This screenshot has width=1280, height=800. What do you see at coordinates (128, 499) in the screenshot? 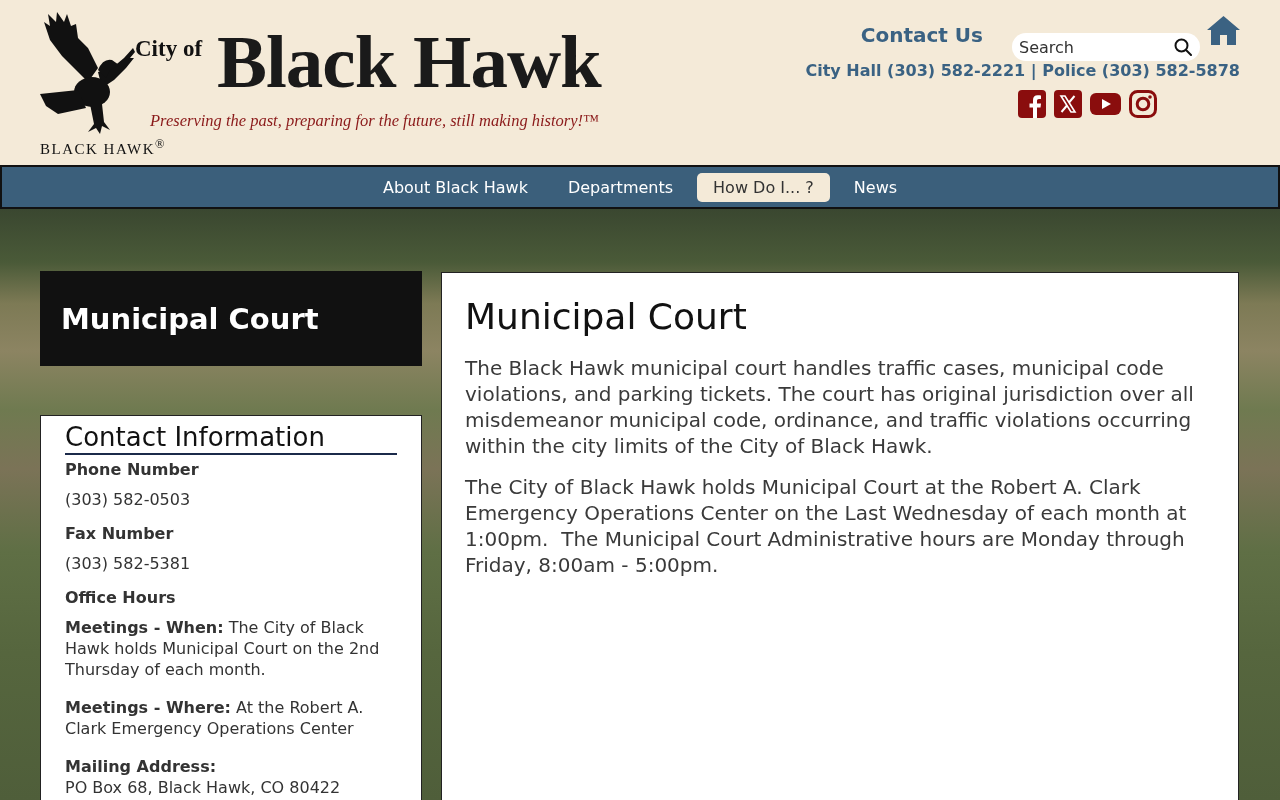
I see `contact-value: (303) 582-0503` at bounding box center [128, 499].